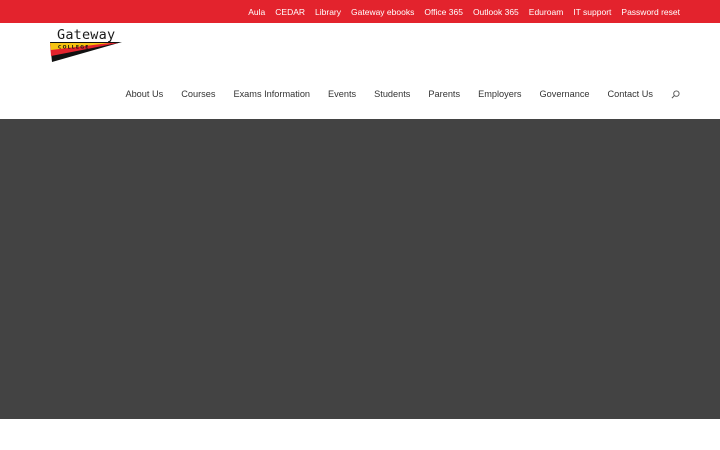 The image size is (720, 450). Describe the element at coordinates (382, 12) in the screenshot. I see `utility-link-gateway-ebooks: Gateway ebooks` at that location.